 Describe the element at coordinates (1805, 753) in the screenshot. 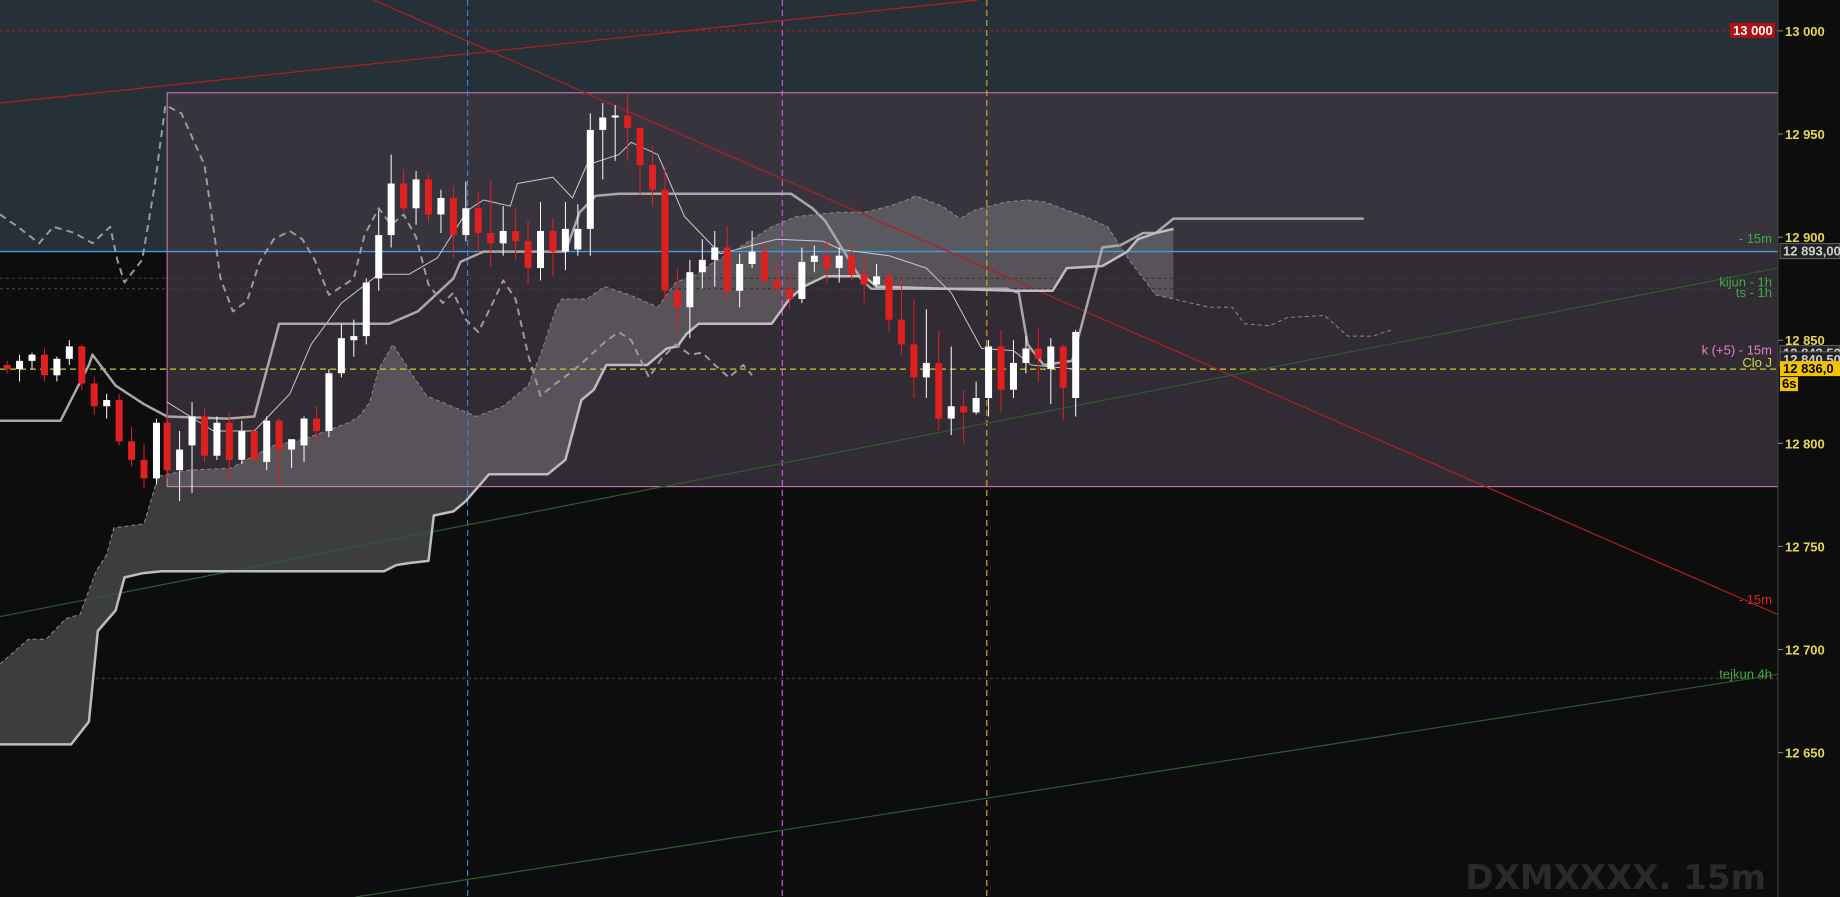

I see `y-tick-label-7: 12 650` at that location.